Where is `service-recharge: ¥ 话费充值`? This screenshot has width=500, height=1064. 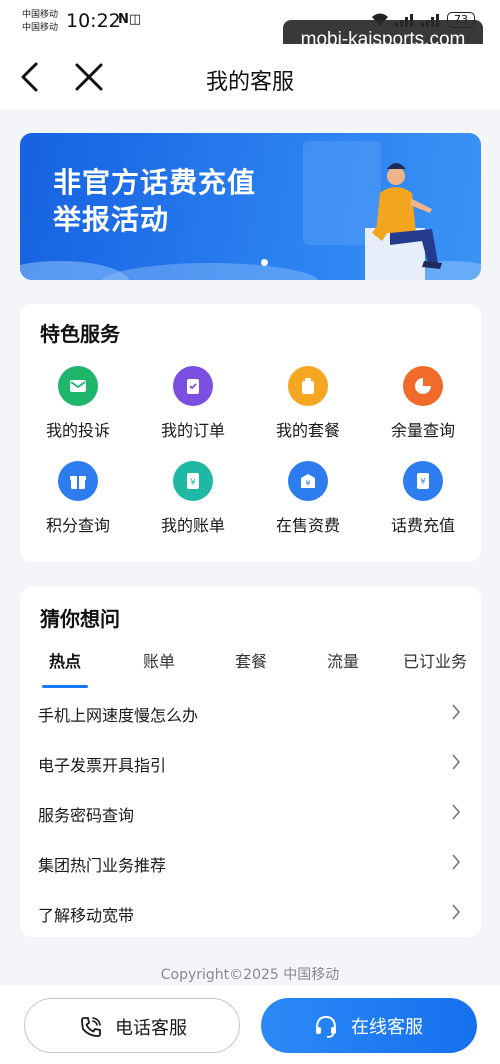 service-recharge: ¥ 话费充值 is located at coordinates (423, 498).